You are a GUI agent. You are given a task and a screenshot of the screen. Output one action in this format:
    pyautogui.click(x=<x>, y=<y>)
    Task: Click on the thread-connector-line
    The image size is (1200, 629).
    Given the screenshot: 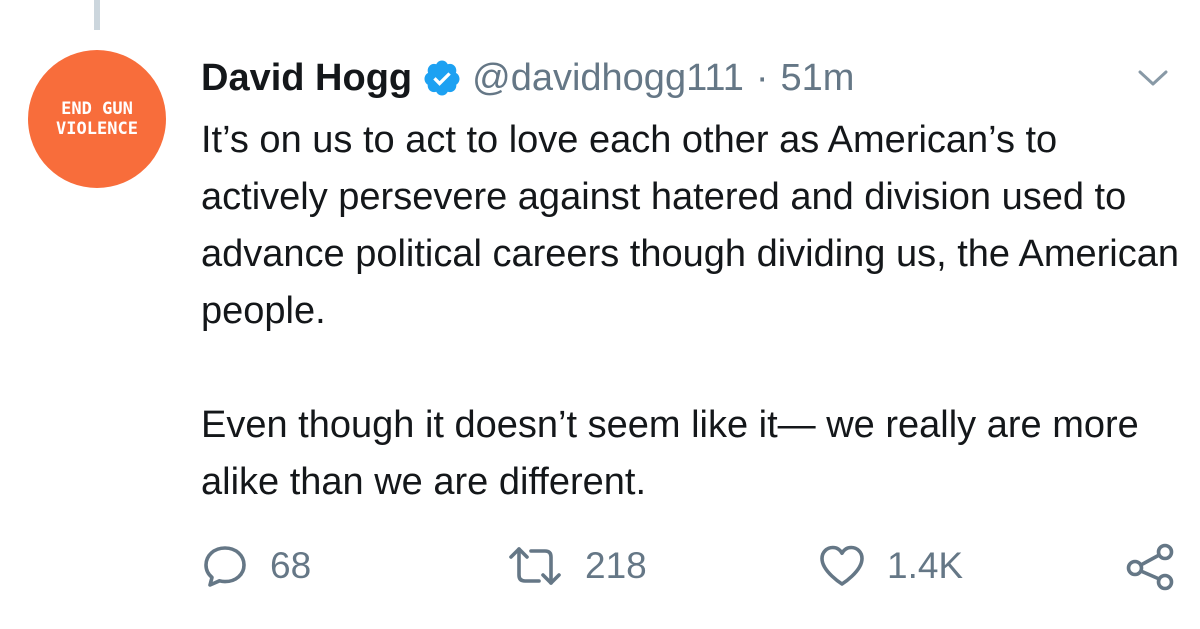 What is the action you would take?
    pyautogui.click(x=97, y=15)
    